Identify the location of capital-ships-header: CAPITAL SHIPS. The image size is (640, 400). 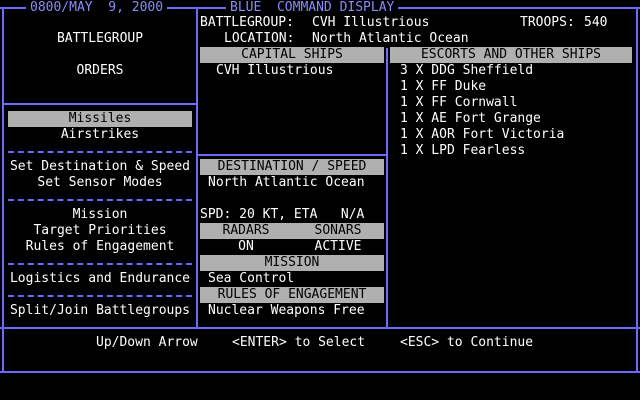
(292, 55).